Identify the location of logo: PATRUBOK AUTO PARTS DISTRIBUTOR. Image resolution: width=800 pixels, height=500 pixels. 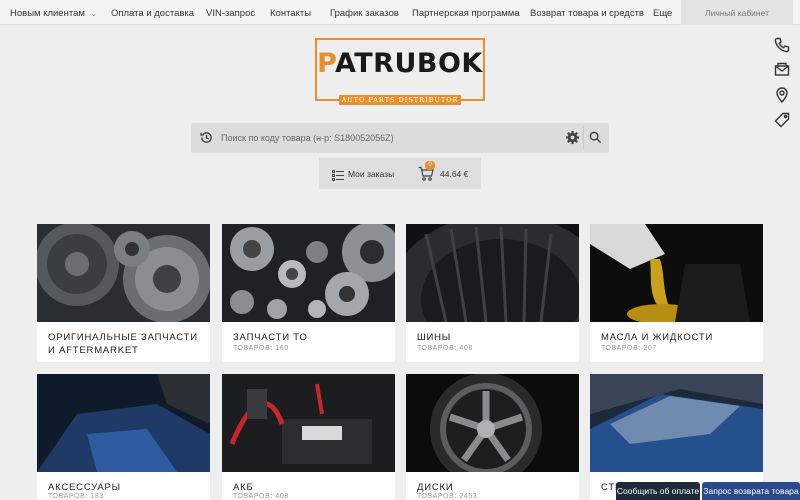
(400, 71).